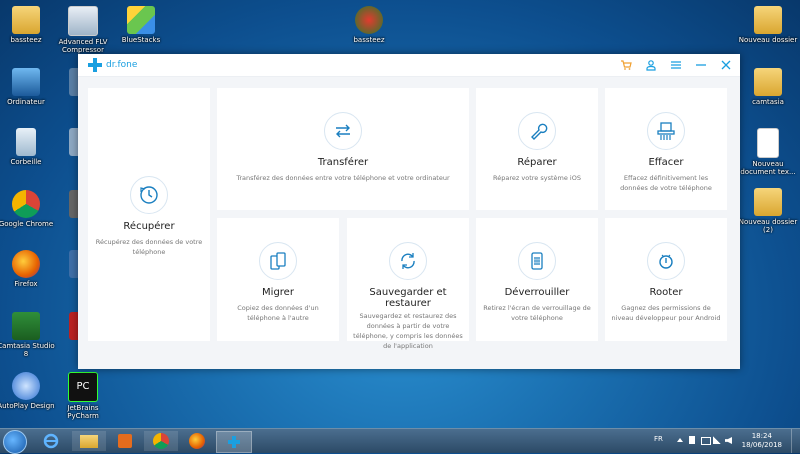  I want to click on clock-time: 18:24, so click(761, 436).